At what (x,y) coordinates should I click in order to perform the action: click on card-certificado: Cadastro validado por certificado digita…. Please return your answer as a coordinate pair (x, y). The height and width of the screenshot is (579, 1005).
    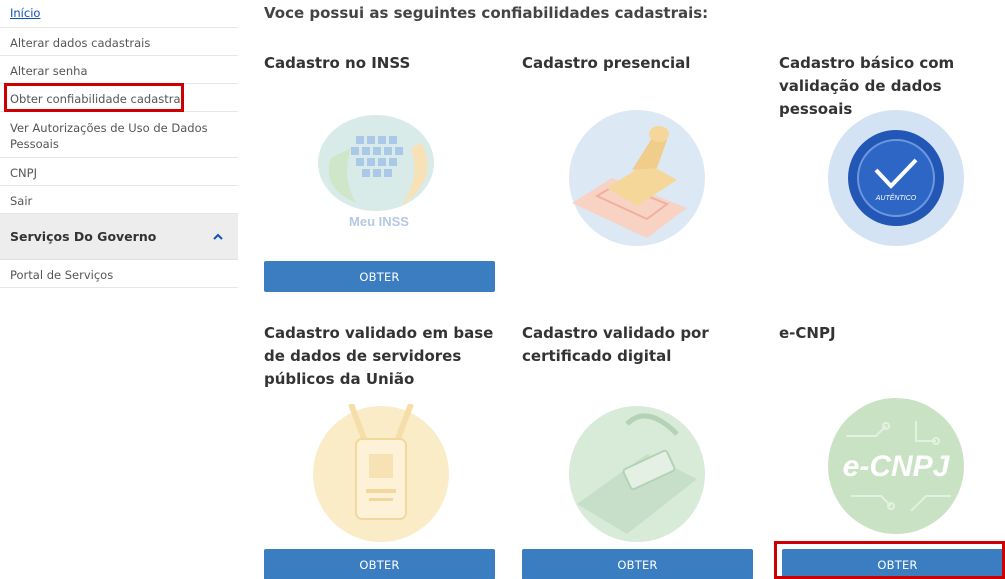
    Looking at the image, I should click on (637, 345).